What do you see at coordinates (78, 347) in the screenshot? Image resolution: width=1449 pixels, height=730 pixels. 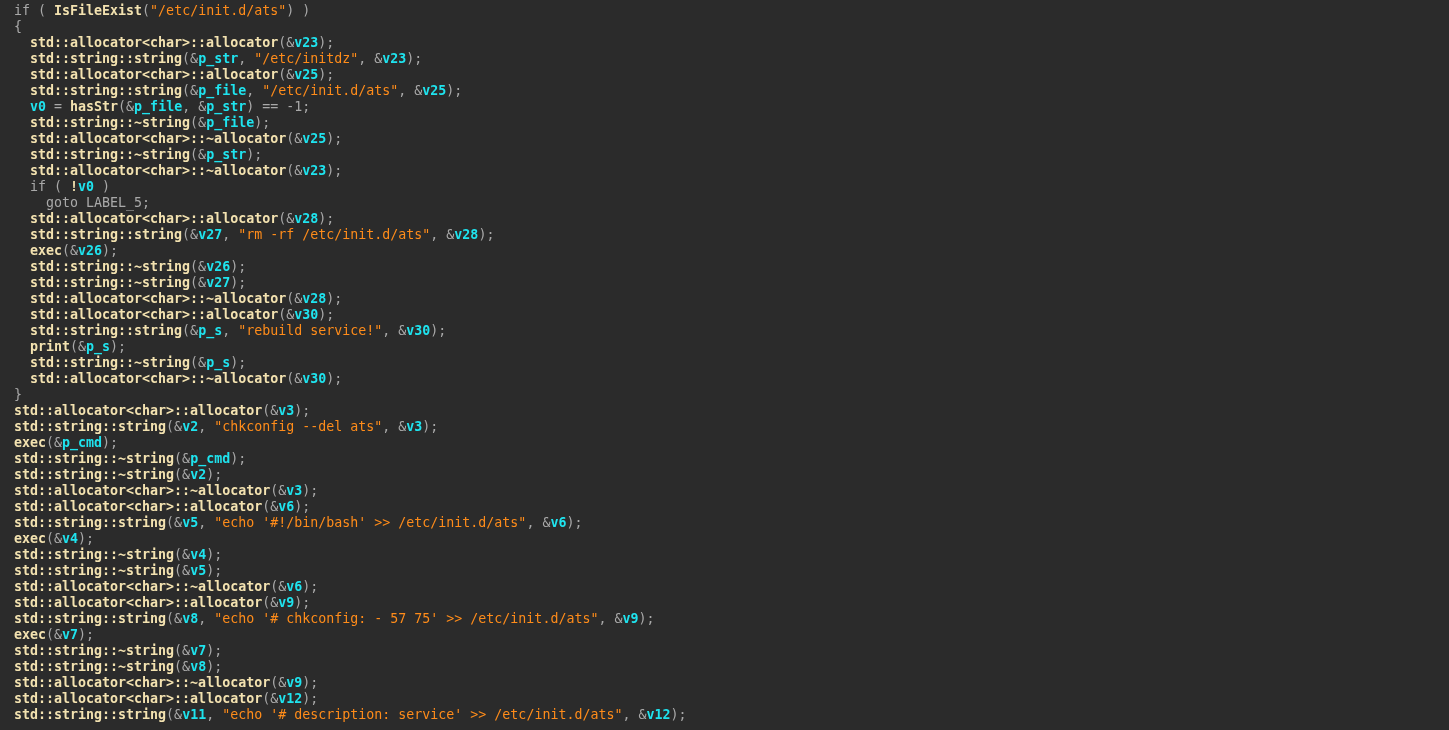 I see `code-line: print(&p_s);` at bounding box center [78, 347].